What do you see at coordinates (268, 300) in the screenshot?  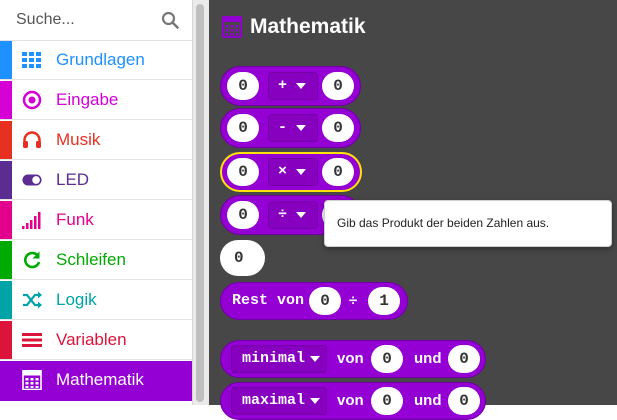 I see `remainder-label: Rest von` at bounding box center [268, 300].